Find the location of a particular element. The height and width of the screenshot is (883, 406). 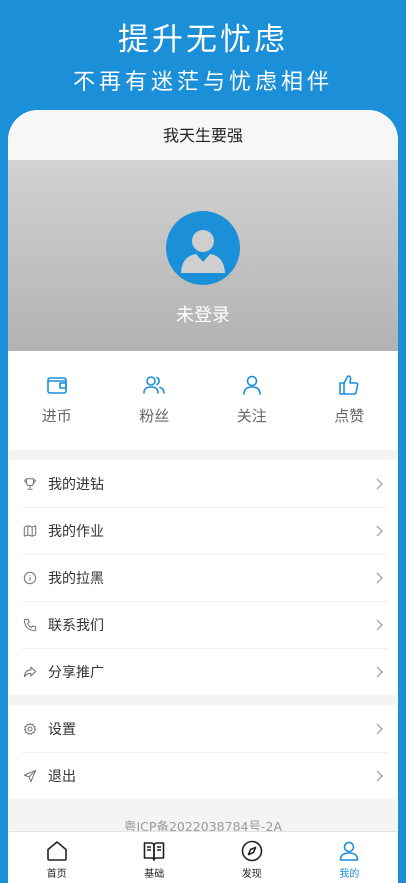

nav-bar: 我天生要强 is located at coordinates (203, 135).